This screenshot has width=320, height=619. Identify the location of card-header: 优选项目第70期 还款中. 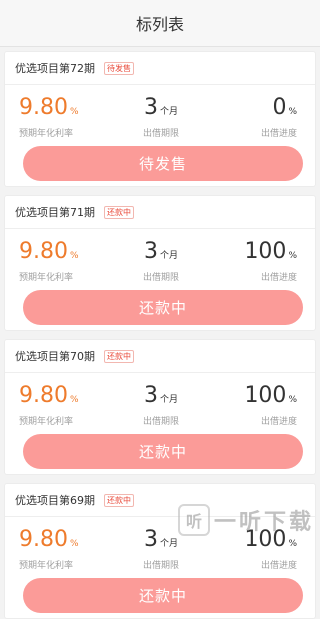
(160, 356).